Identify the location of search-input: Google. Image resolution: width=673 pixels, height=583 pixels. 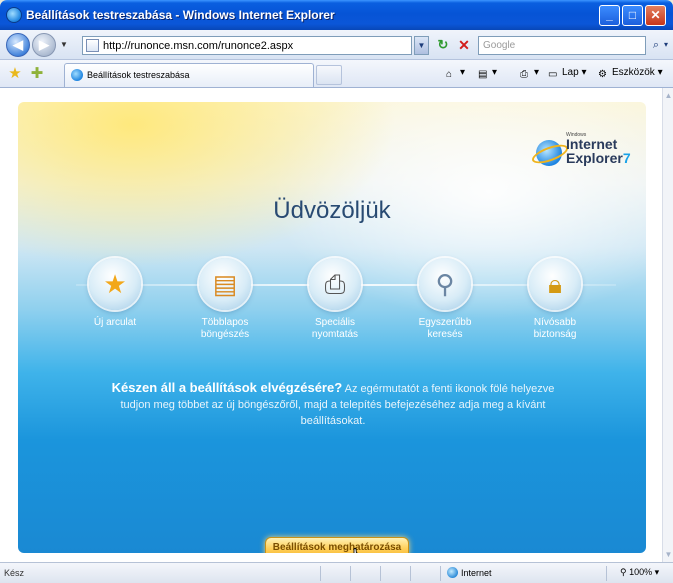
(562, 45).